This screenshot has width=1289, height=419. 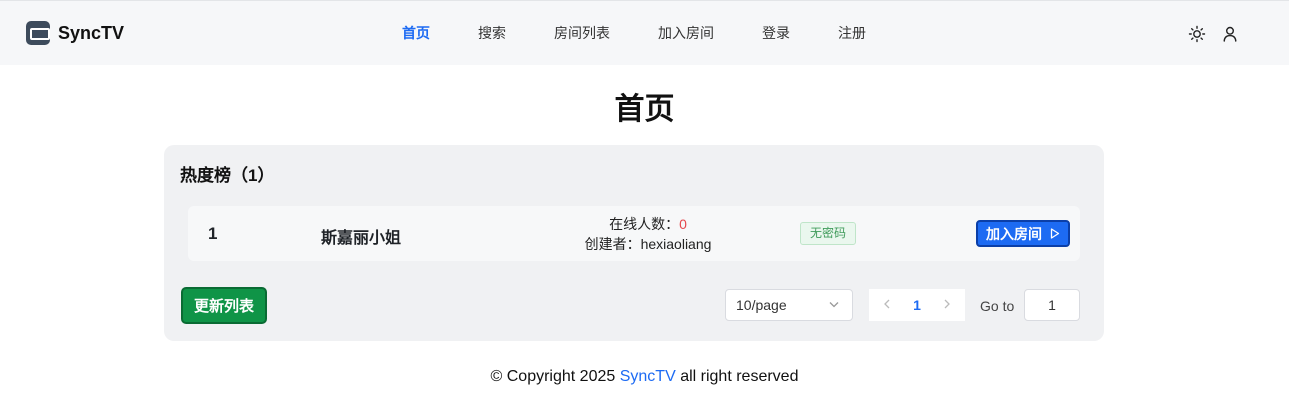 I want to click on sun-icon, so click(x=1197, y=34).